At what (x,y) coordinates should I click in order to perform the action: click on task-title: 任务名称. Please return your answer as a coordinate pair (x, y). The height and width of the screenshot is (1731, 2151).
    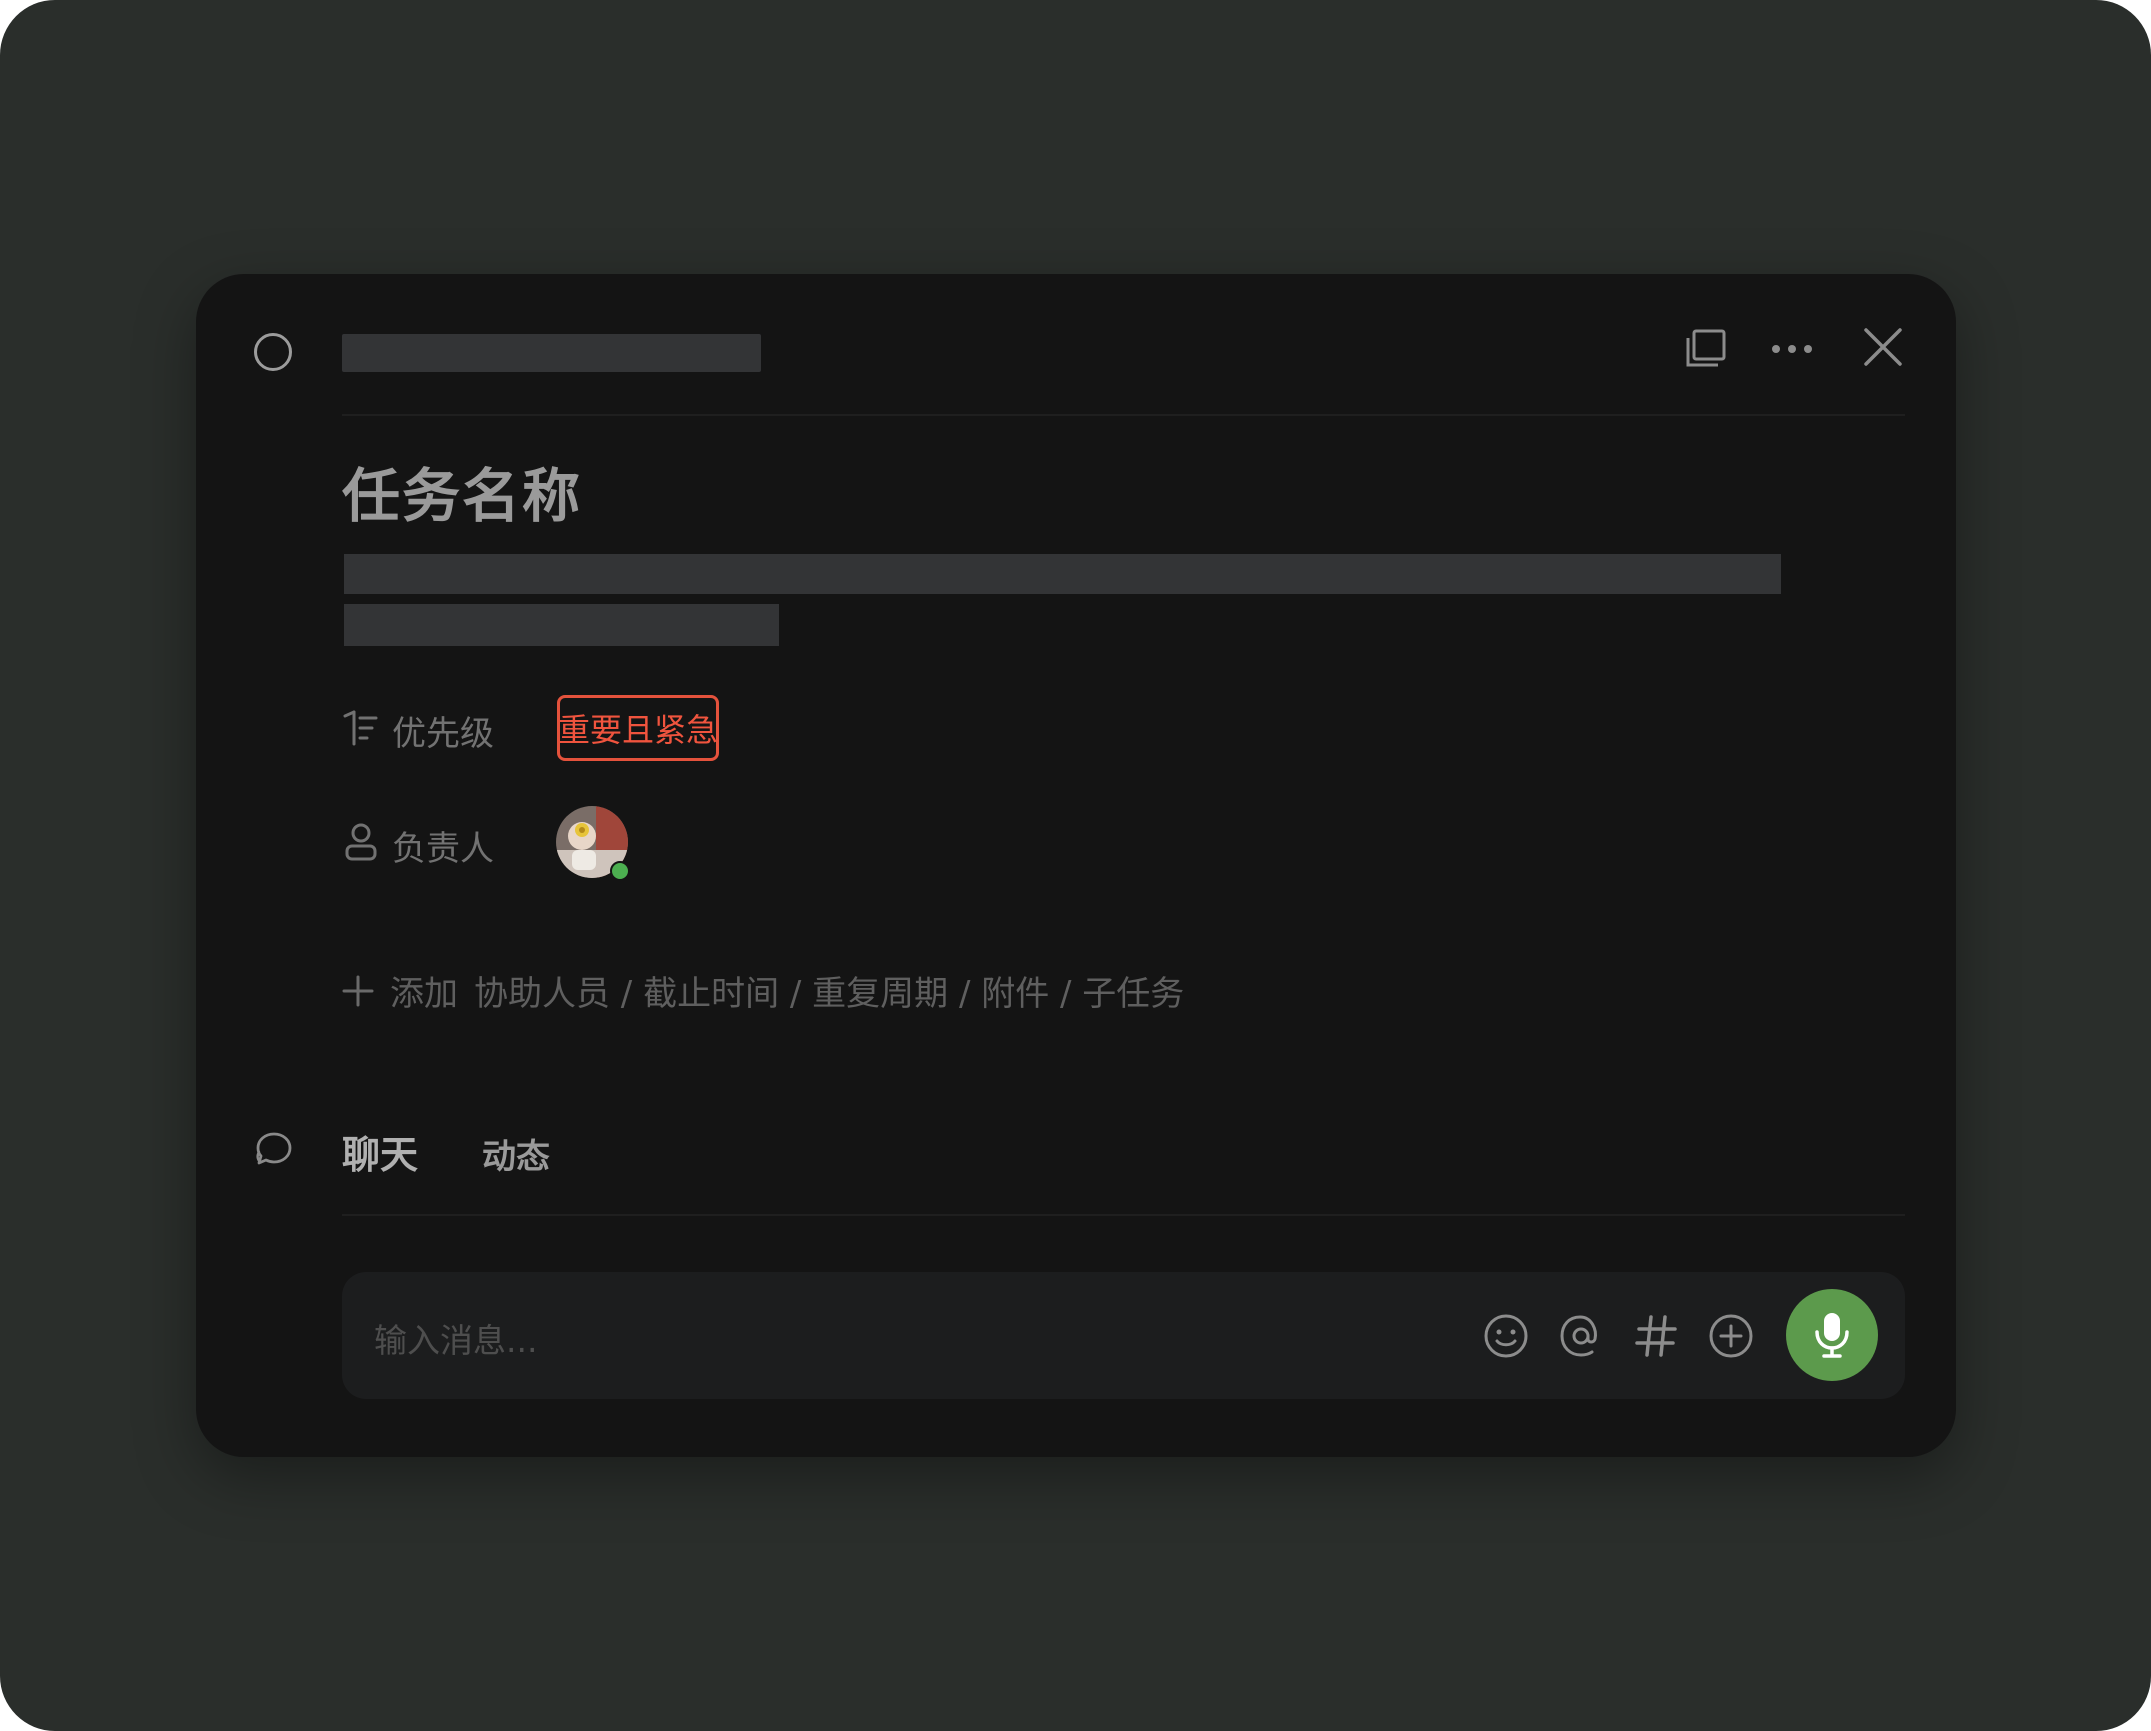
    Looking at the image, I should click on (462, 491).